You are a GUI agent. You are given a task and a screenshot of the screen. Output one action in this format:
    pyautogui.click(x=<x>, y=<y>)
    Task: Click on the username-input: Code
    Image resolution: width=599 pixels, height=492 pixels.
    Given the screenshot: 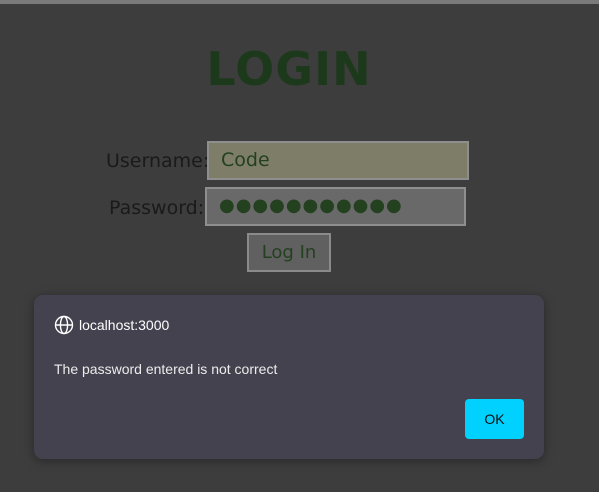 What is the action you would take?
    pyautogui.click(x=338, y=160)
    